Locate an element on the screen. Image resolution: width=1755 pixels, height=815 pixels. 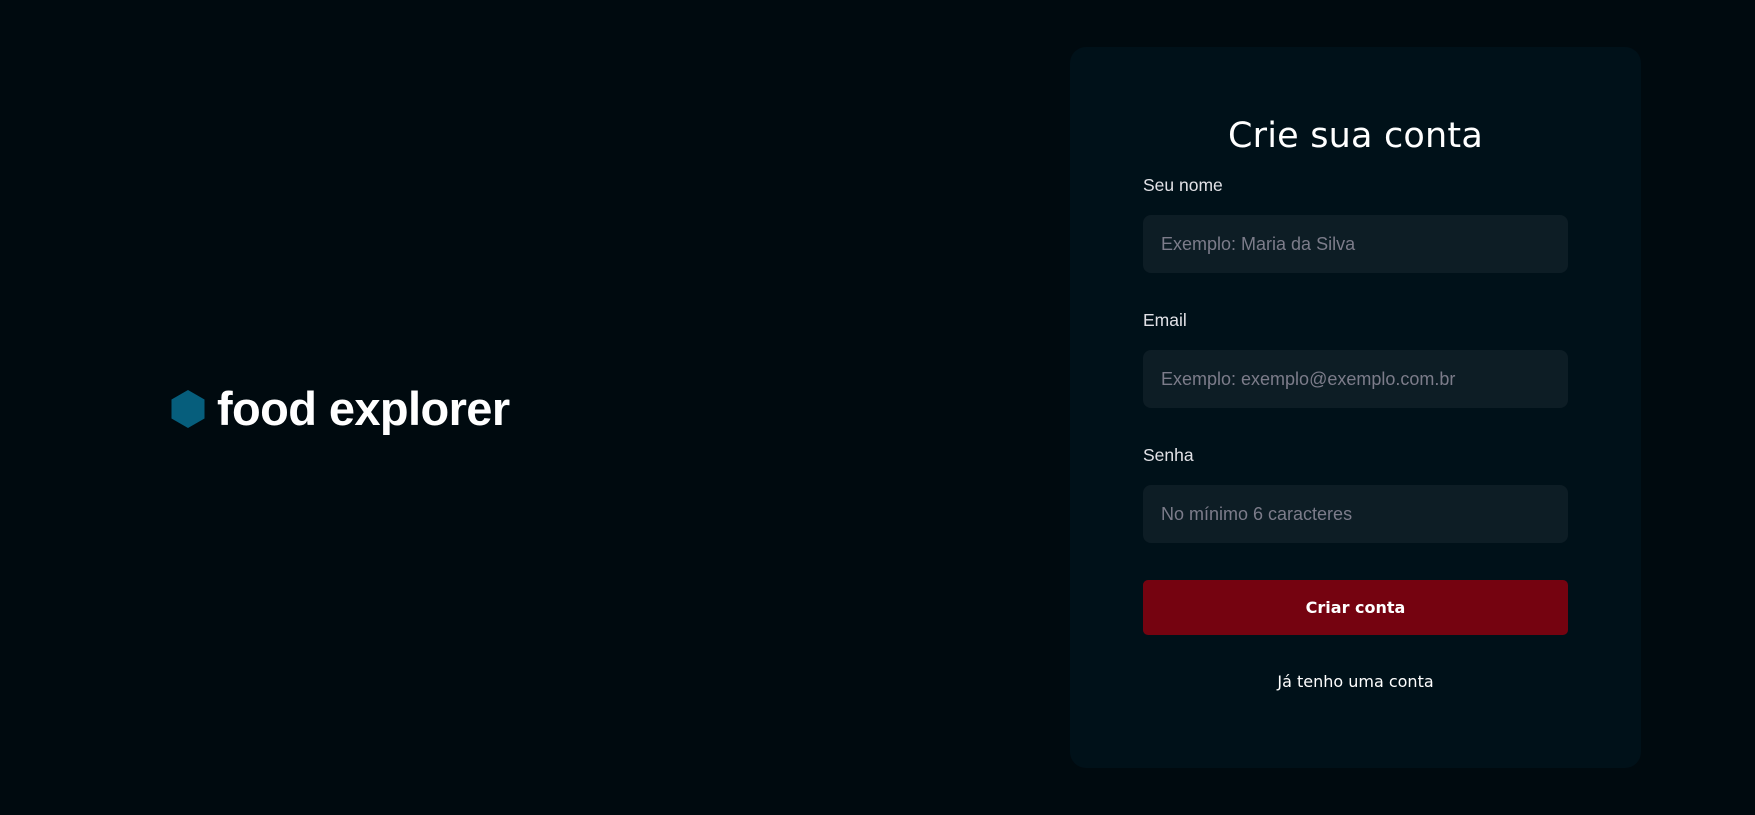
page-title: Crie sua conta is located at coordinates (1355, 136).